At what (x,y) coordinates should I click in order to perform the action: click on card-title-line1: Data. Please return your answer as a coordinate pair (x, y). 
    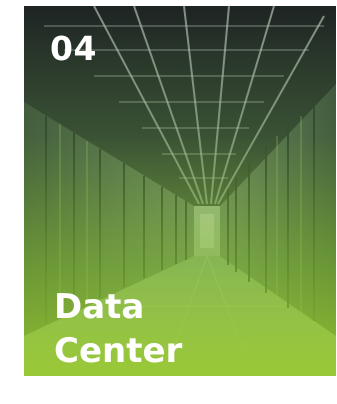
    Looking at the image, I should click on (99, 307).